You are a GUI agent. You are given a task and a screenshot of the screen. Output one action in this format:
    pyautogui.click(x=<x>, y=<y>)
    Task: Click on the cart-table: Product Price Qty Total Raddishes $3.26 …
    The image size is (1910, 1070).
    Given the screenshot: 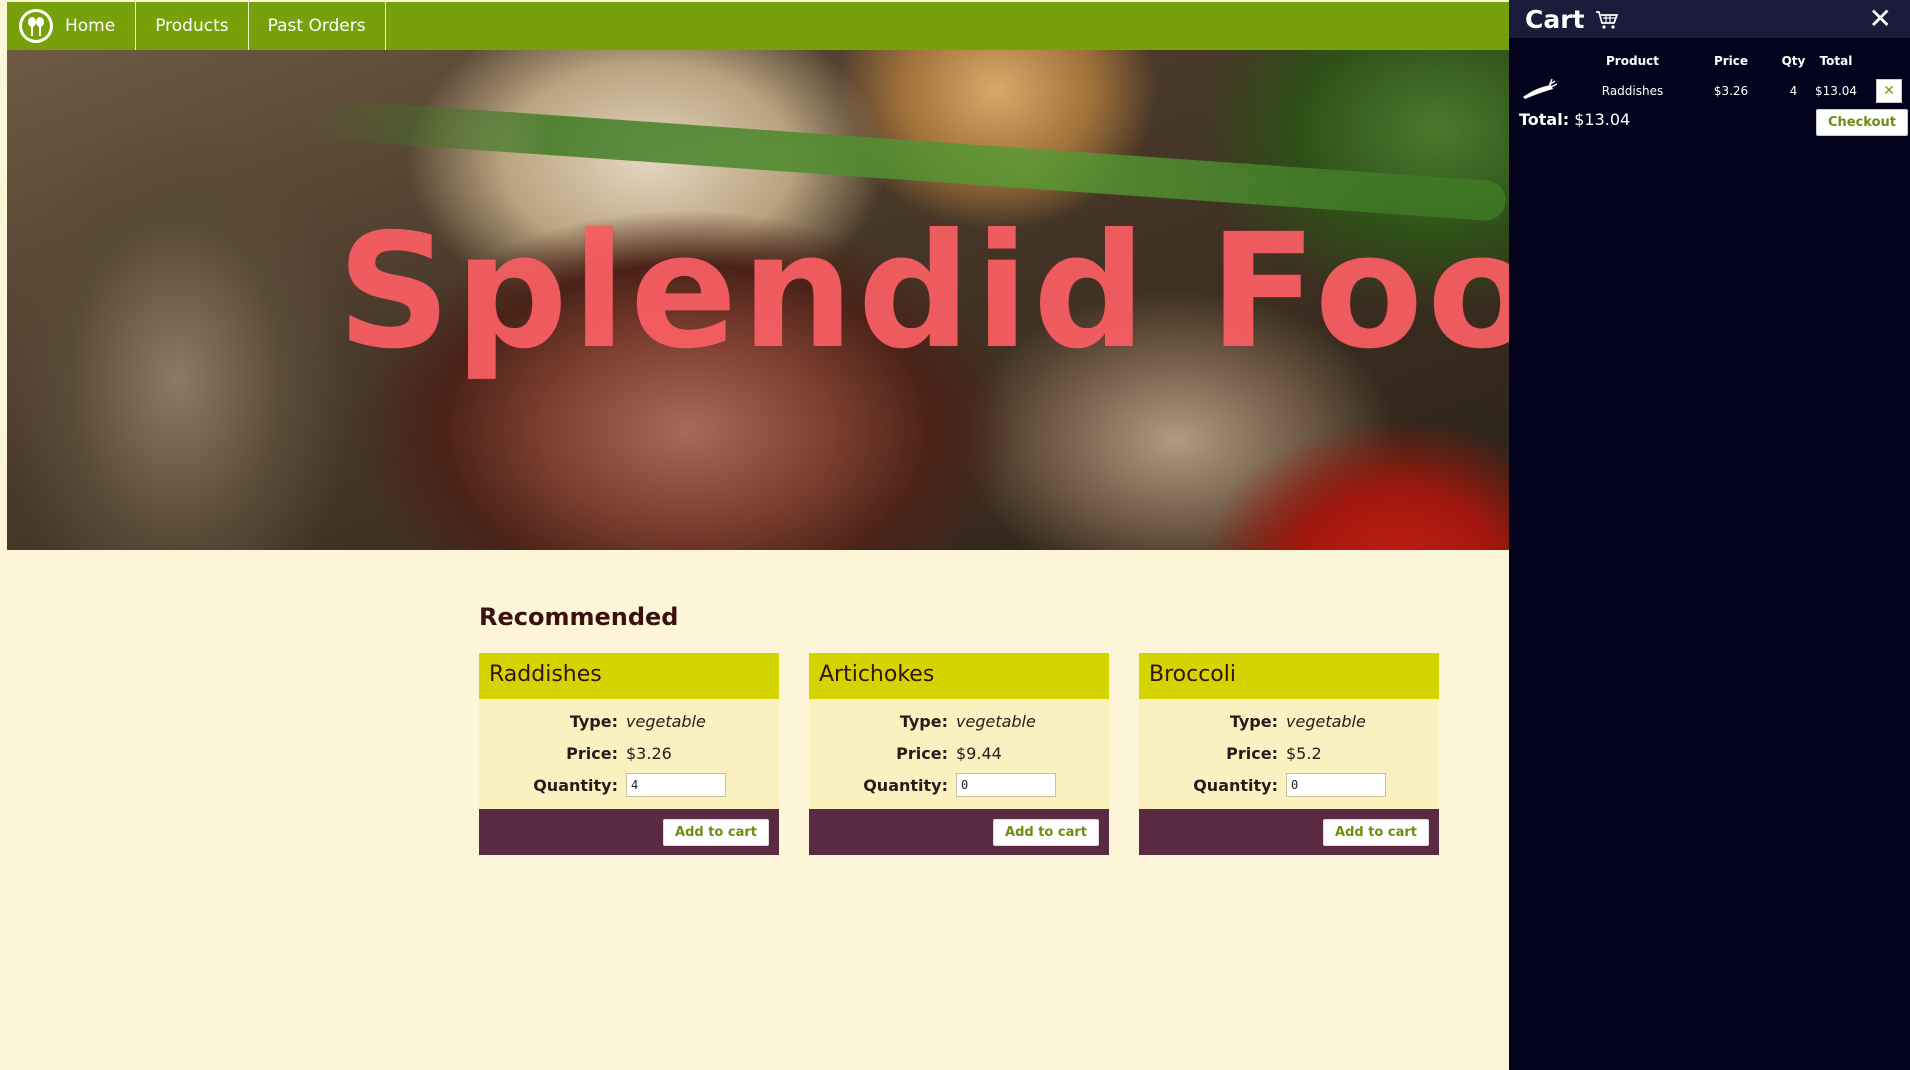 What is the action you would take?
    pyautogui.click(x=1710, y=78)
    